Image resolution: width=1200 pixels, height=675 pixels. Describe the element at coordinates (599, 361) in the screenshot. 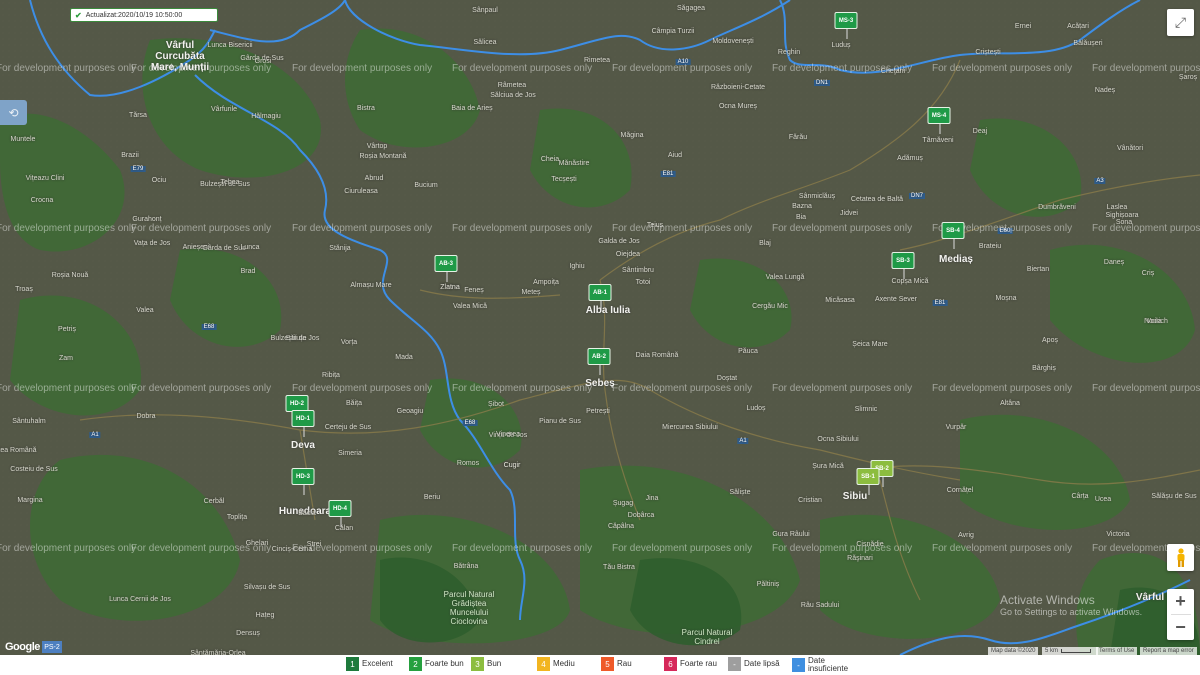

I see `station-marker-ab-2: AB-2` at that location.